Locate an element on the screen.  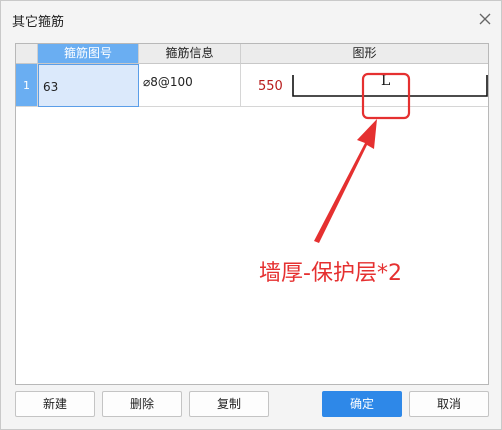
annotation-text: 墙厚-保护层*2 is located at coordinates (330, 273).